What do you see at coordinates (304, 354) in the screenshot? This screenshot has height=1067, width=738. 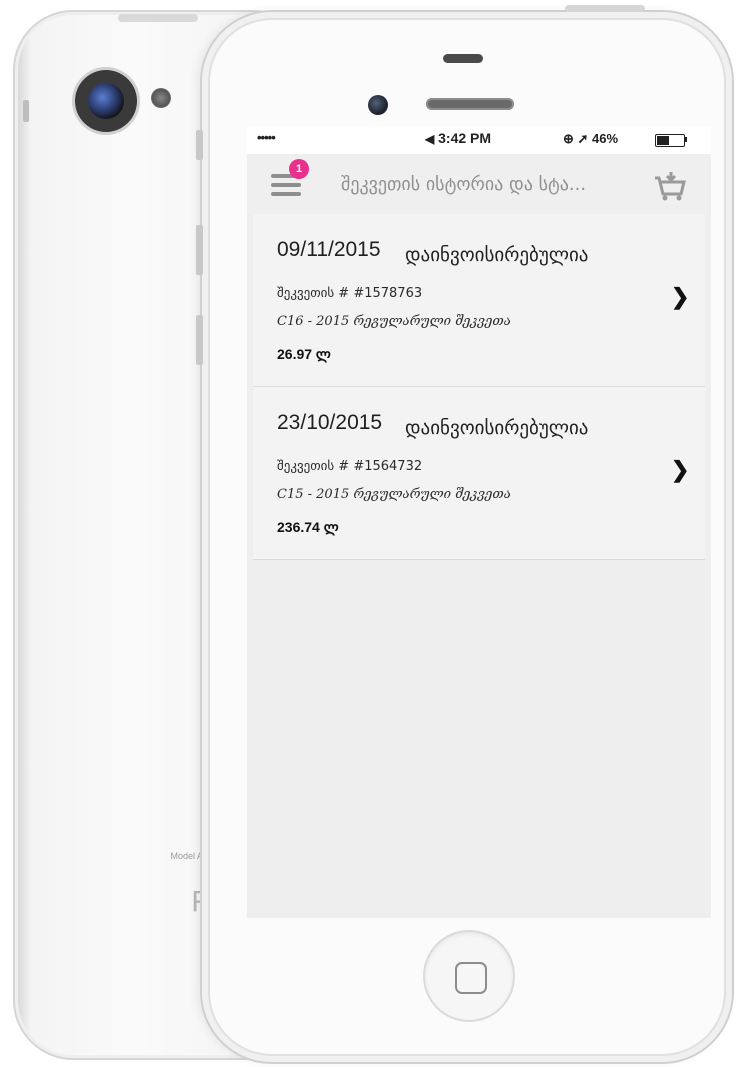 I see `order-amount: 26.97 ლ` at bounding box center [304, 354].